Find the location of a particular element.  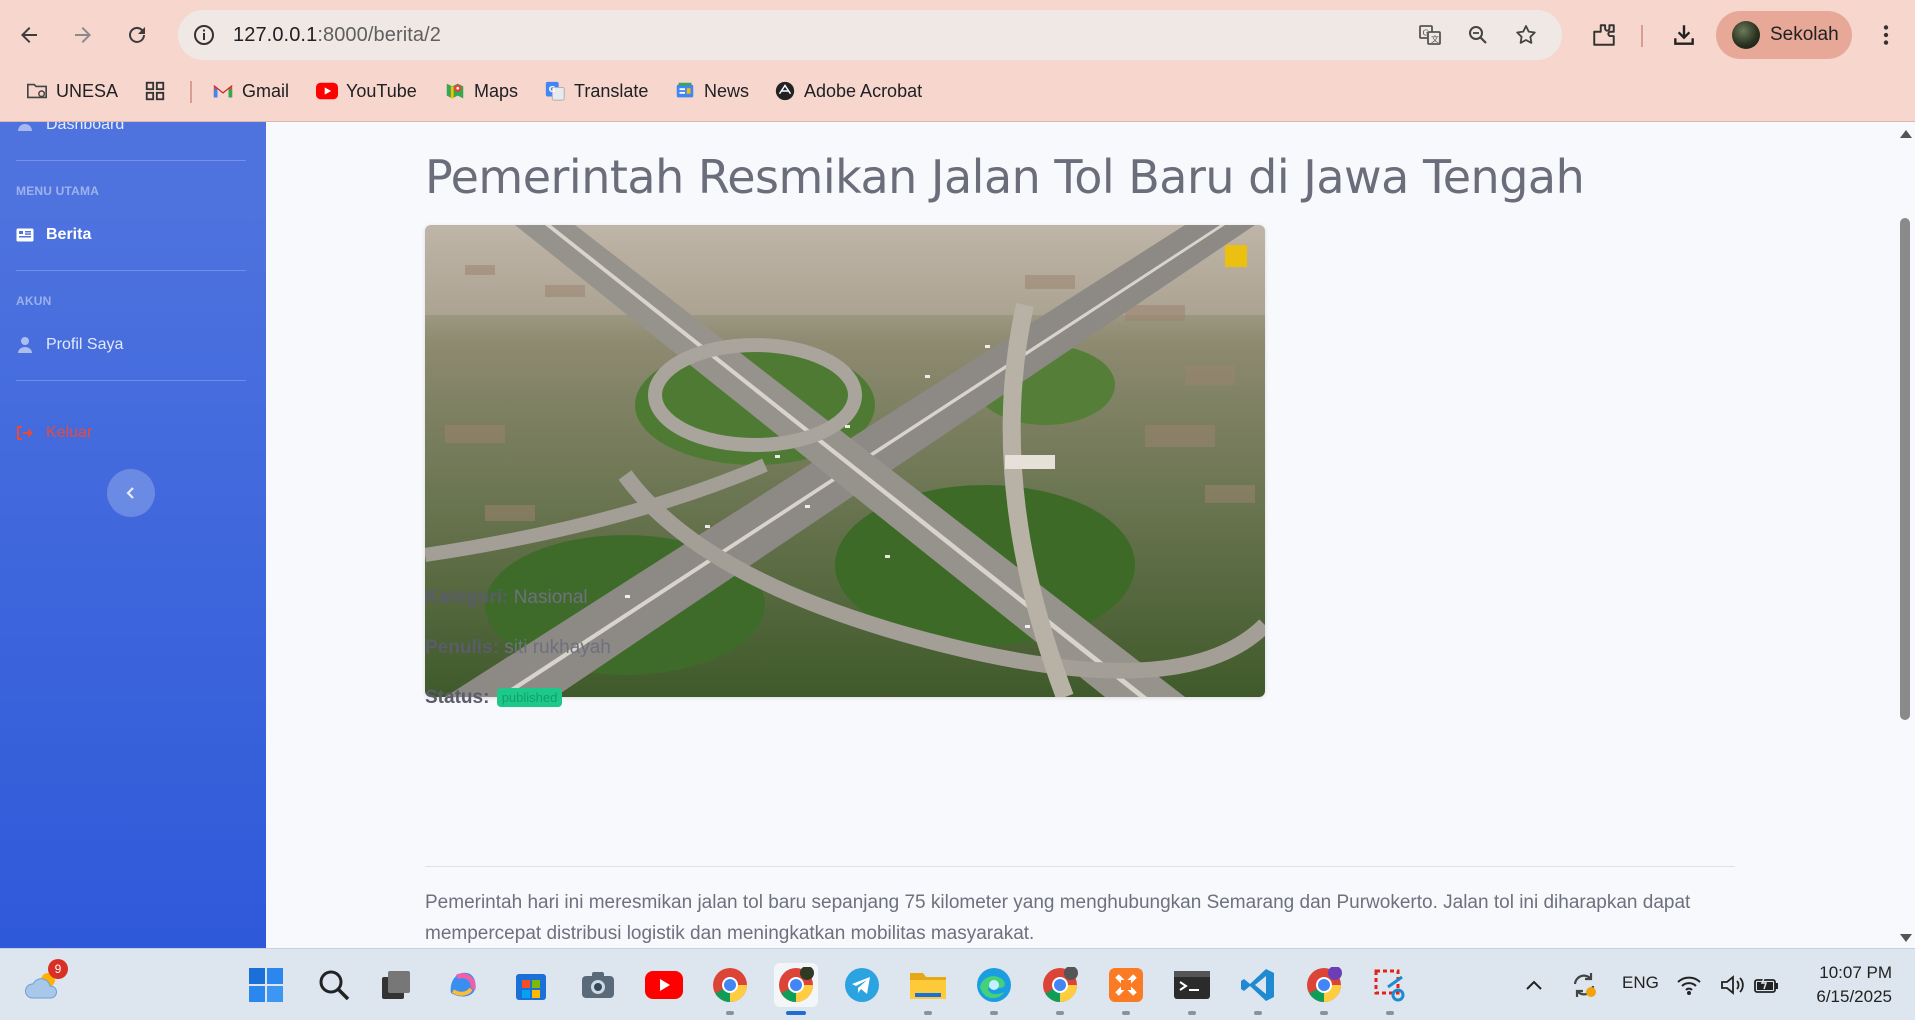

sign-out-icon is located at coordinates (25, 433).